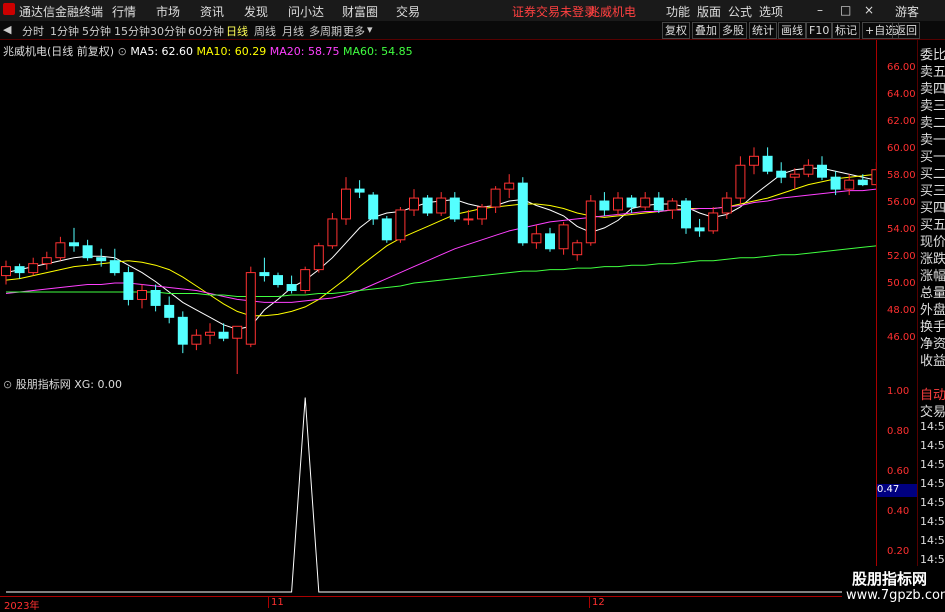 The height and width of the screenshot is (612, 945). Describe the element at coordinates (740, 11) in the screenshot. I see `menu-formula: 公式` at that location.